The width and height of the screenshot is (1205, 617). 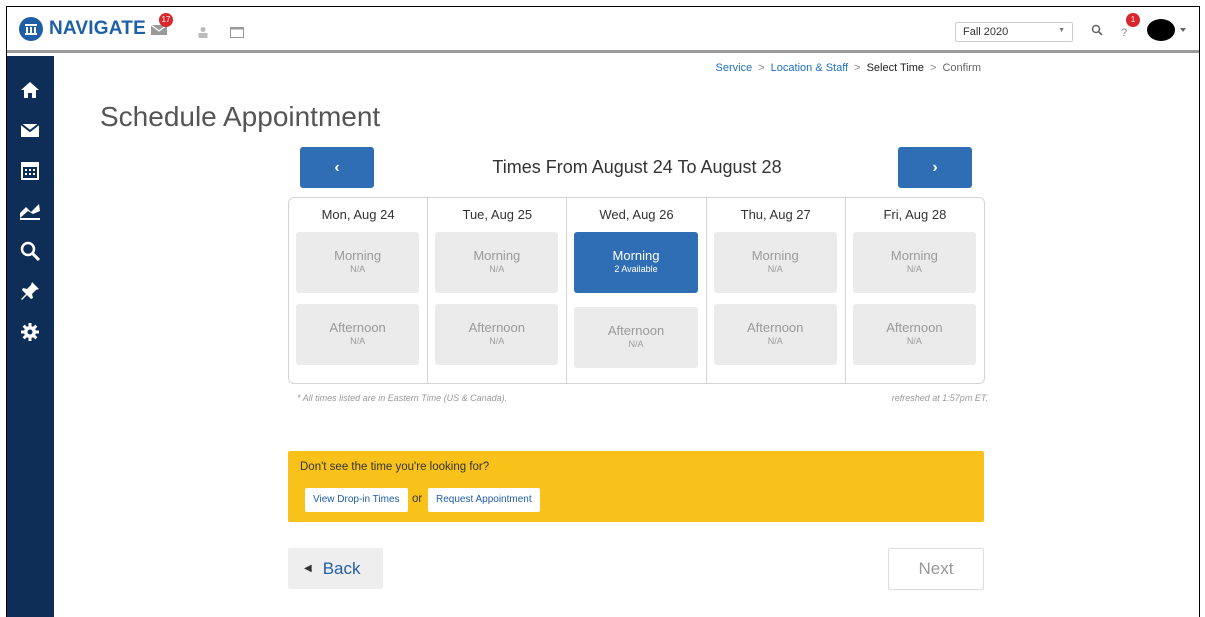 I want to click on pin-icon, so click(x=30, y=291).